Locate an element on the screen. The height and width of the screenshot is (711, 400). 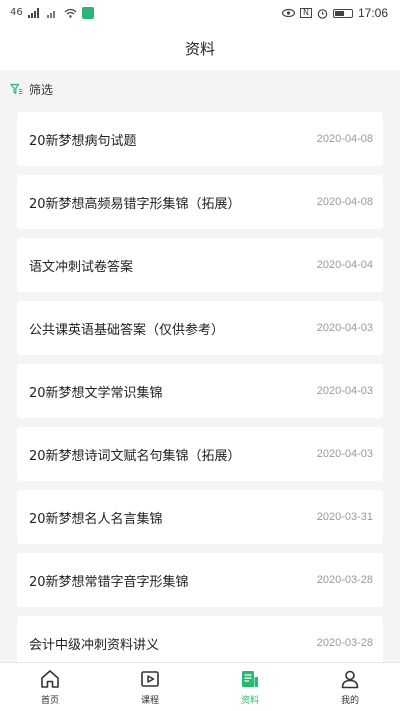
home-icon is located at coordinates (50, 679).